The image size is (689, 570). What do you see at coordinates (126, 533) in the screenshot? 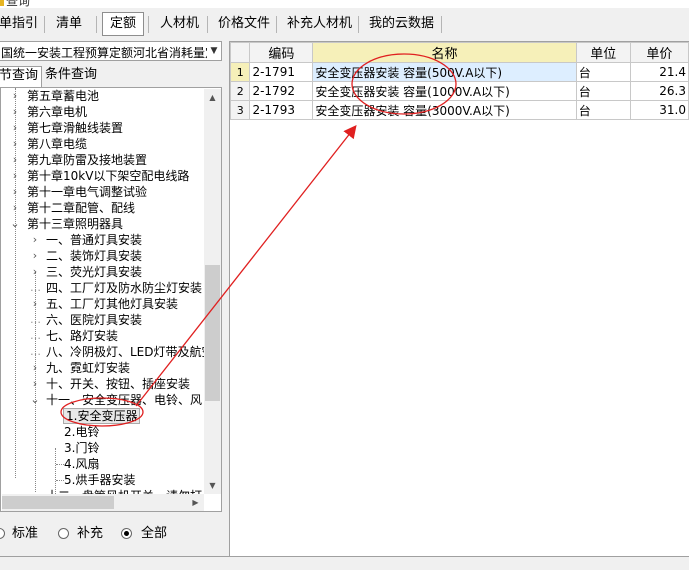
I see `radio-selected-icon` at bounding box center [126, 533].